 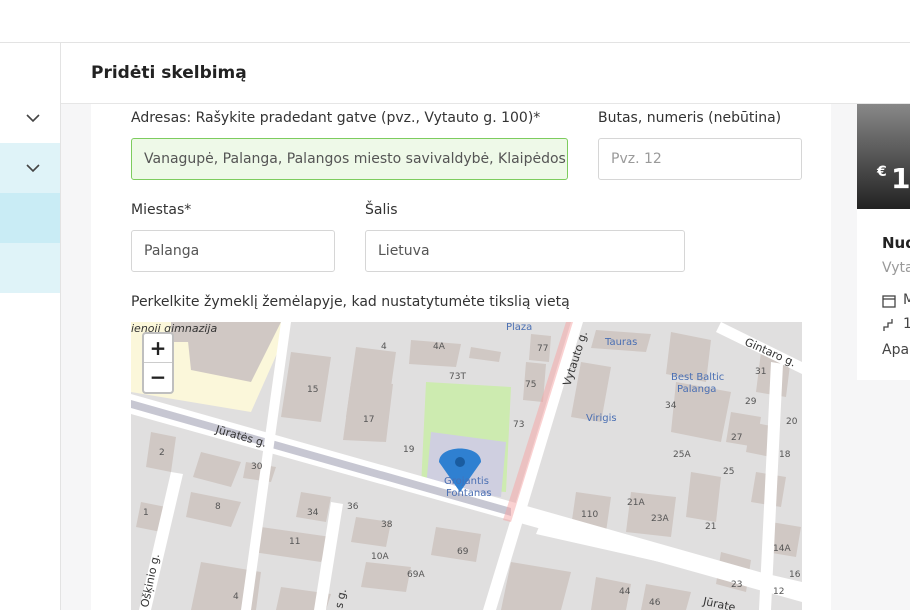 What do you see at coordinates (636, 503) in the screenshot?
I see `house-number: 21A` at bounding box center [636, 503].